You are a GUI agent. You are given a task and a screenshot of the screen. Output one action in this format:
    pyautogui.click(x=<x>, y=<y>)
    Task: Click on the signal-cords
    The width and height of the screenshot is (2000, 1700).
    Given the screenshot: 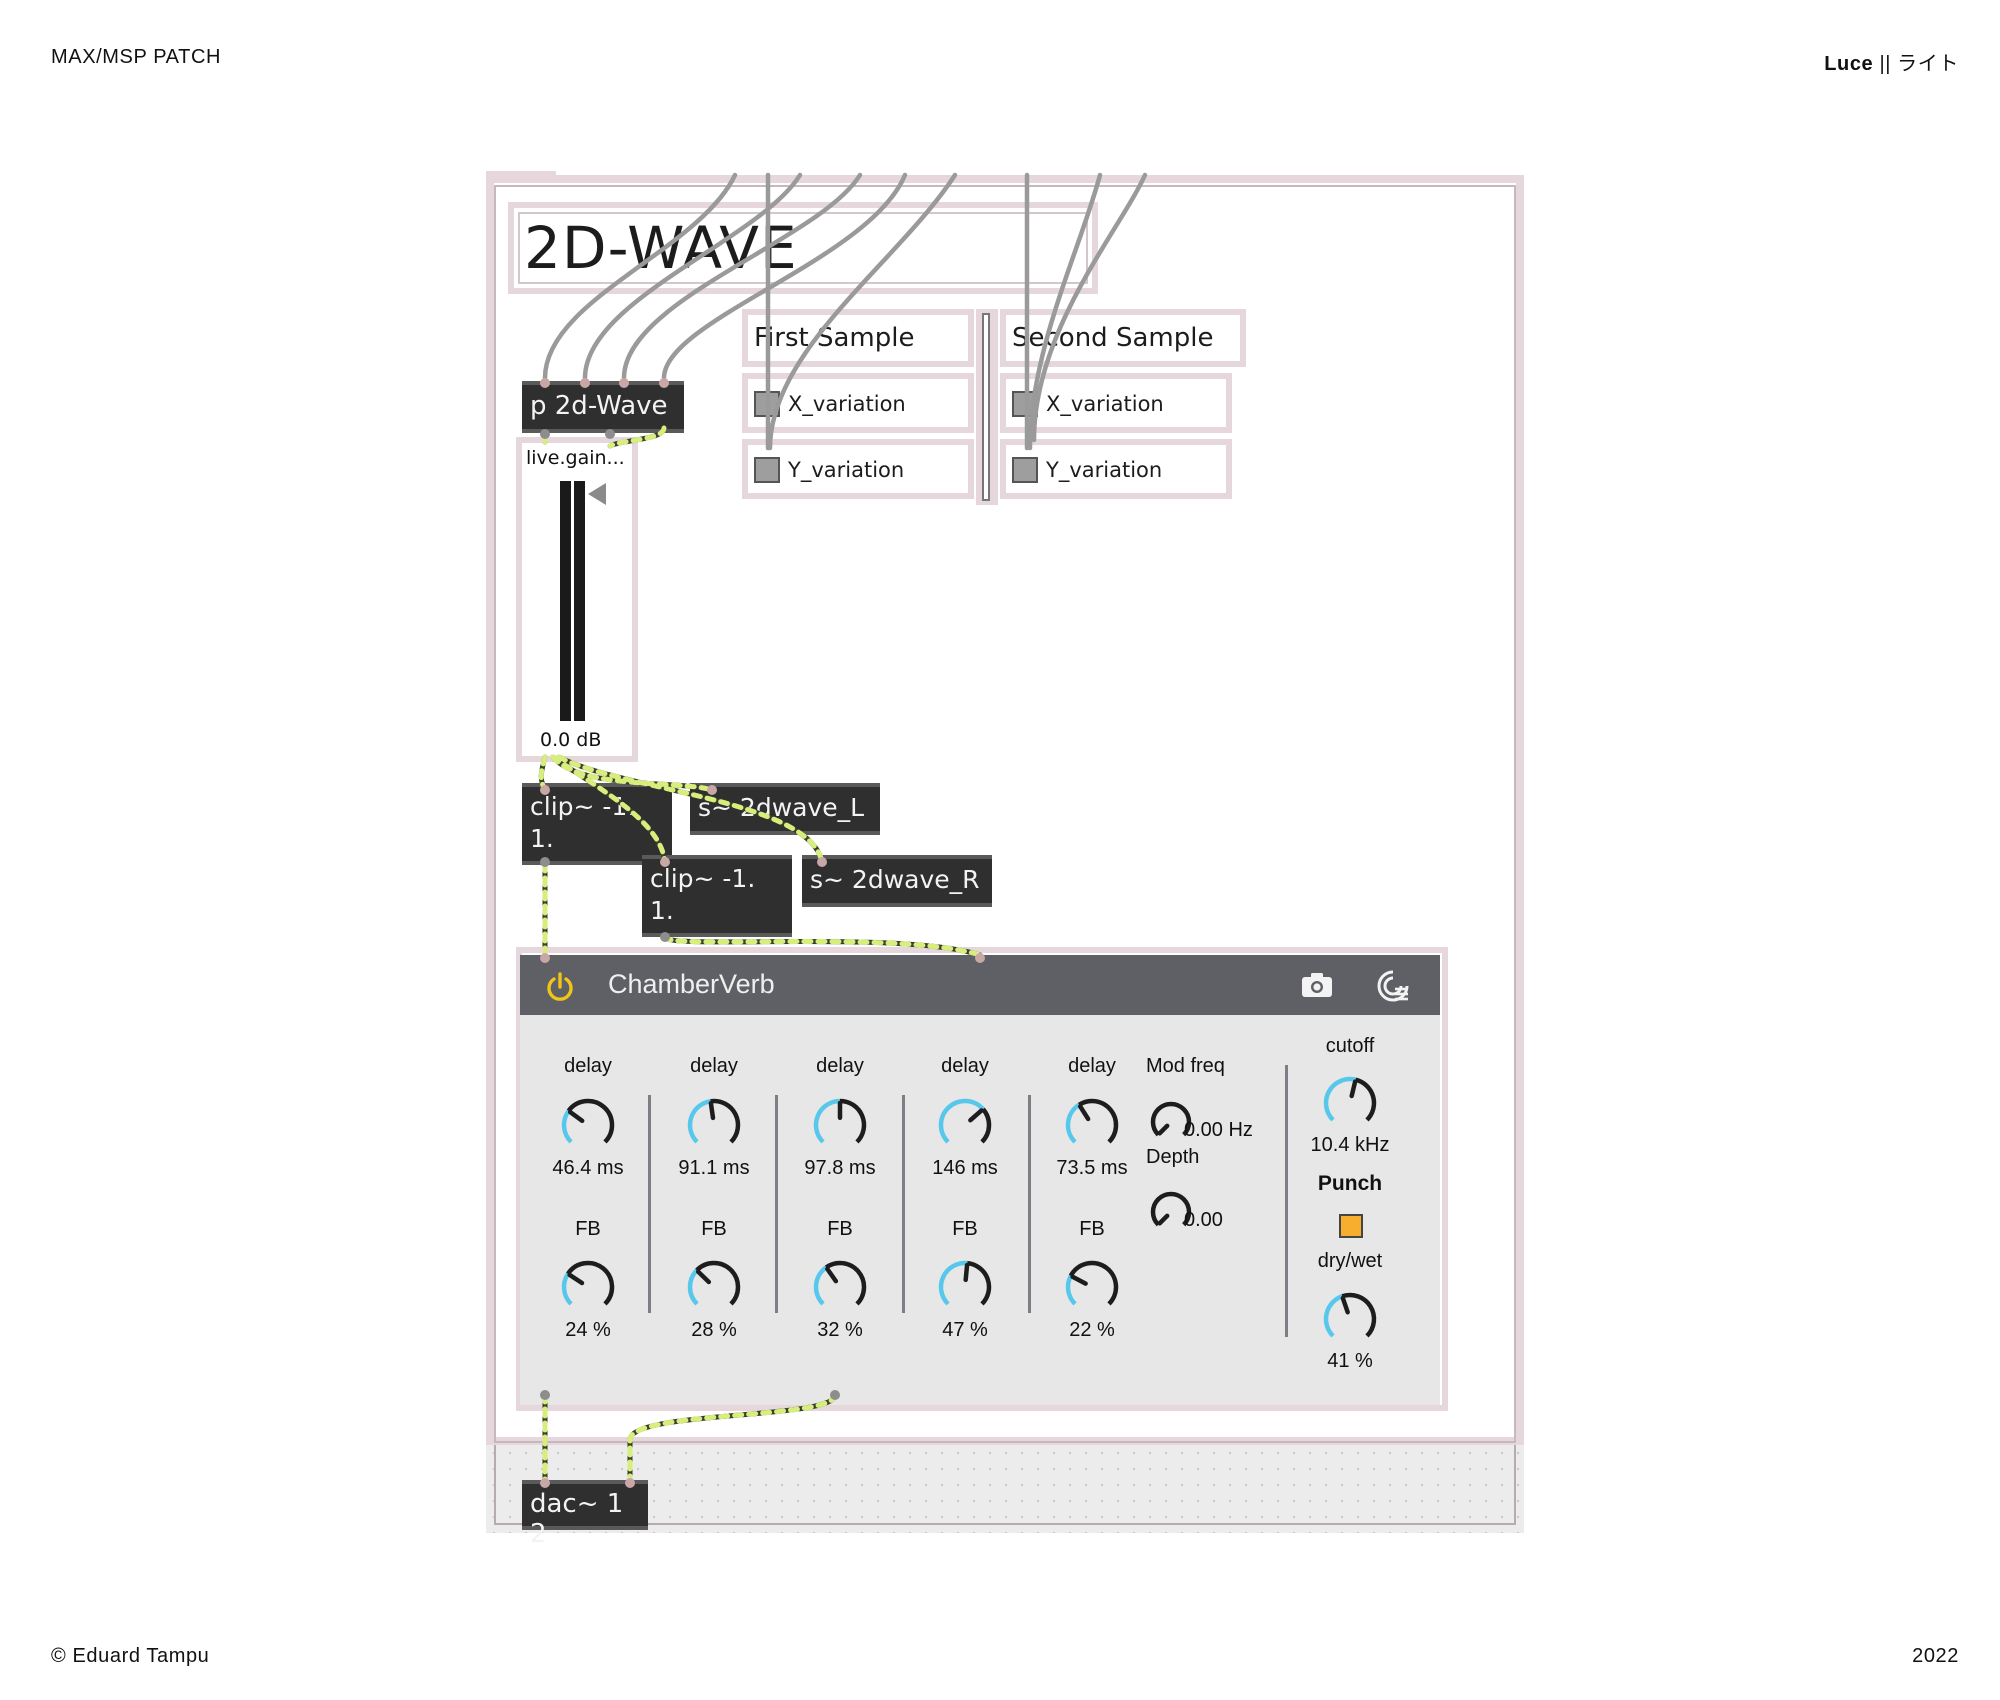 What is the action you would take?
    pyautogui.click(x=760, y=954)
    